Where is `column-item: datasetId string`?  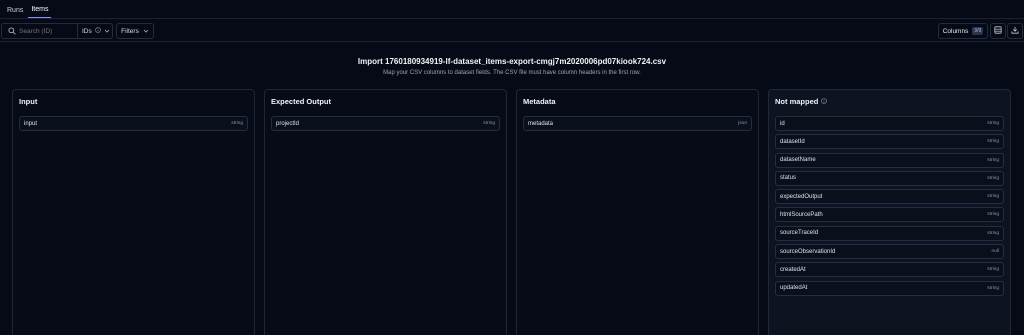
column-item: datasetId string is located at coordinates (889, 142).